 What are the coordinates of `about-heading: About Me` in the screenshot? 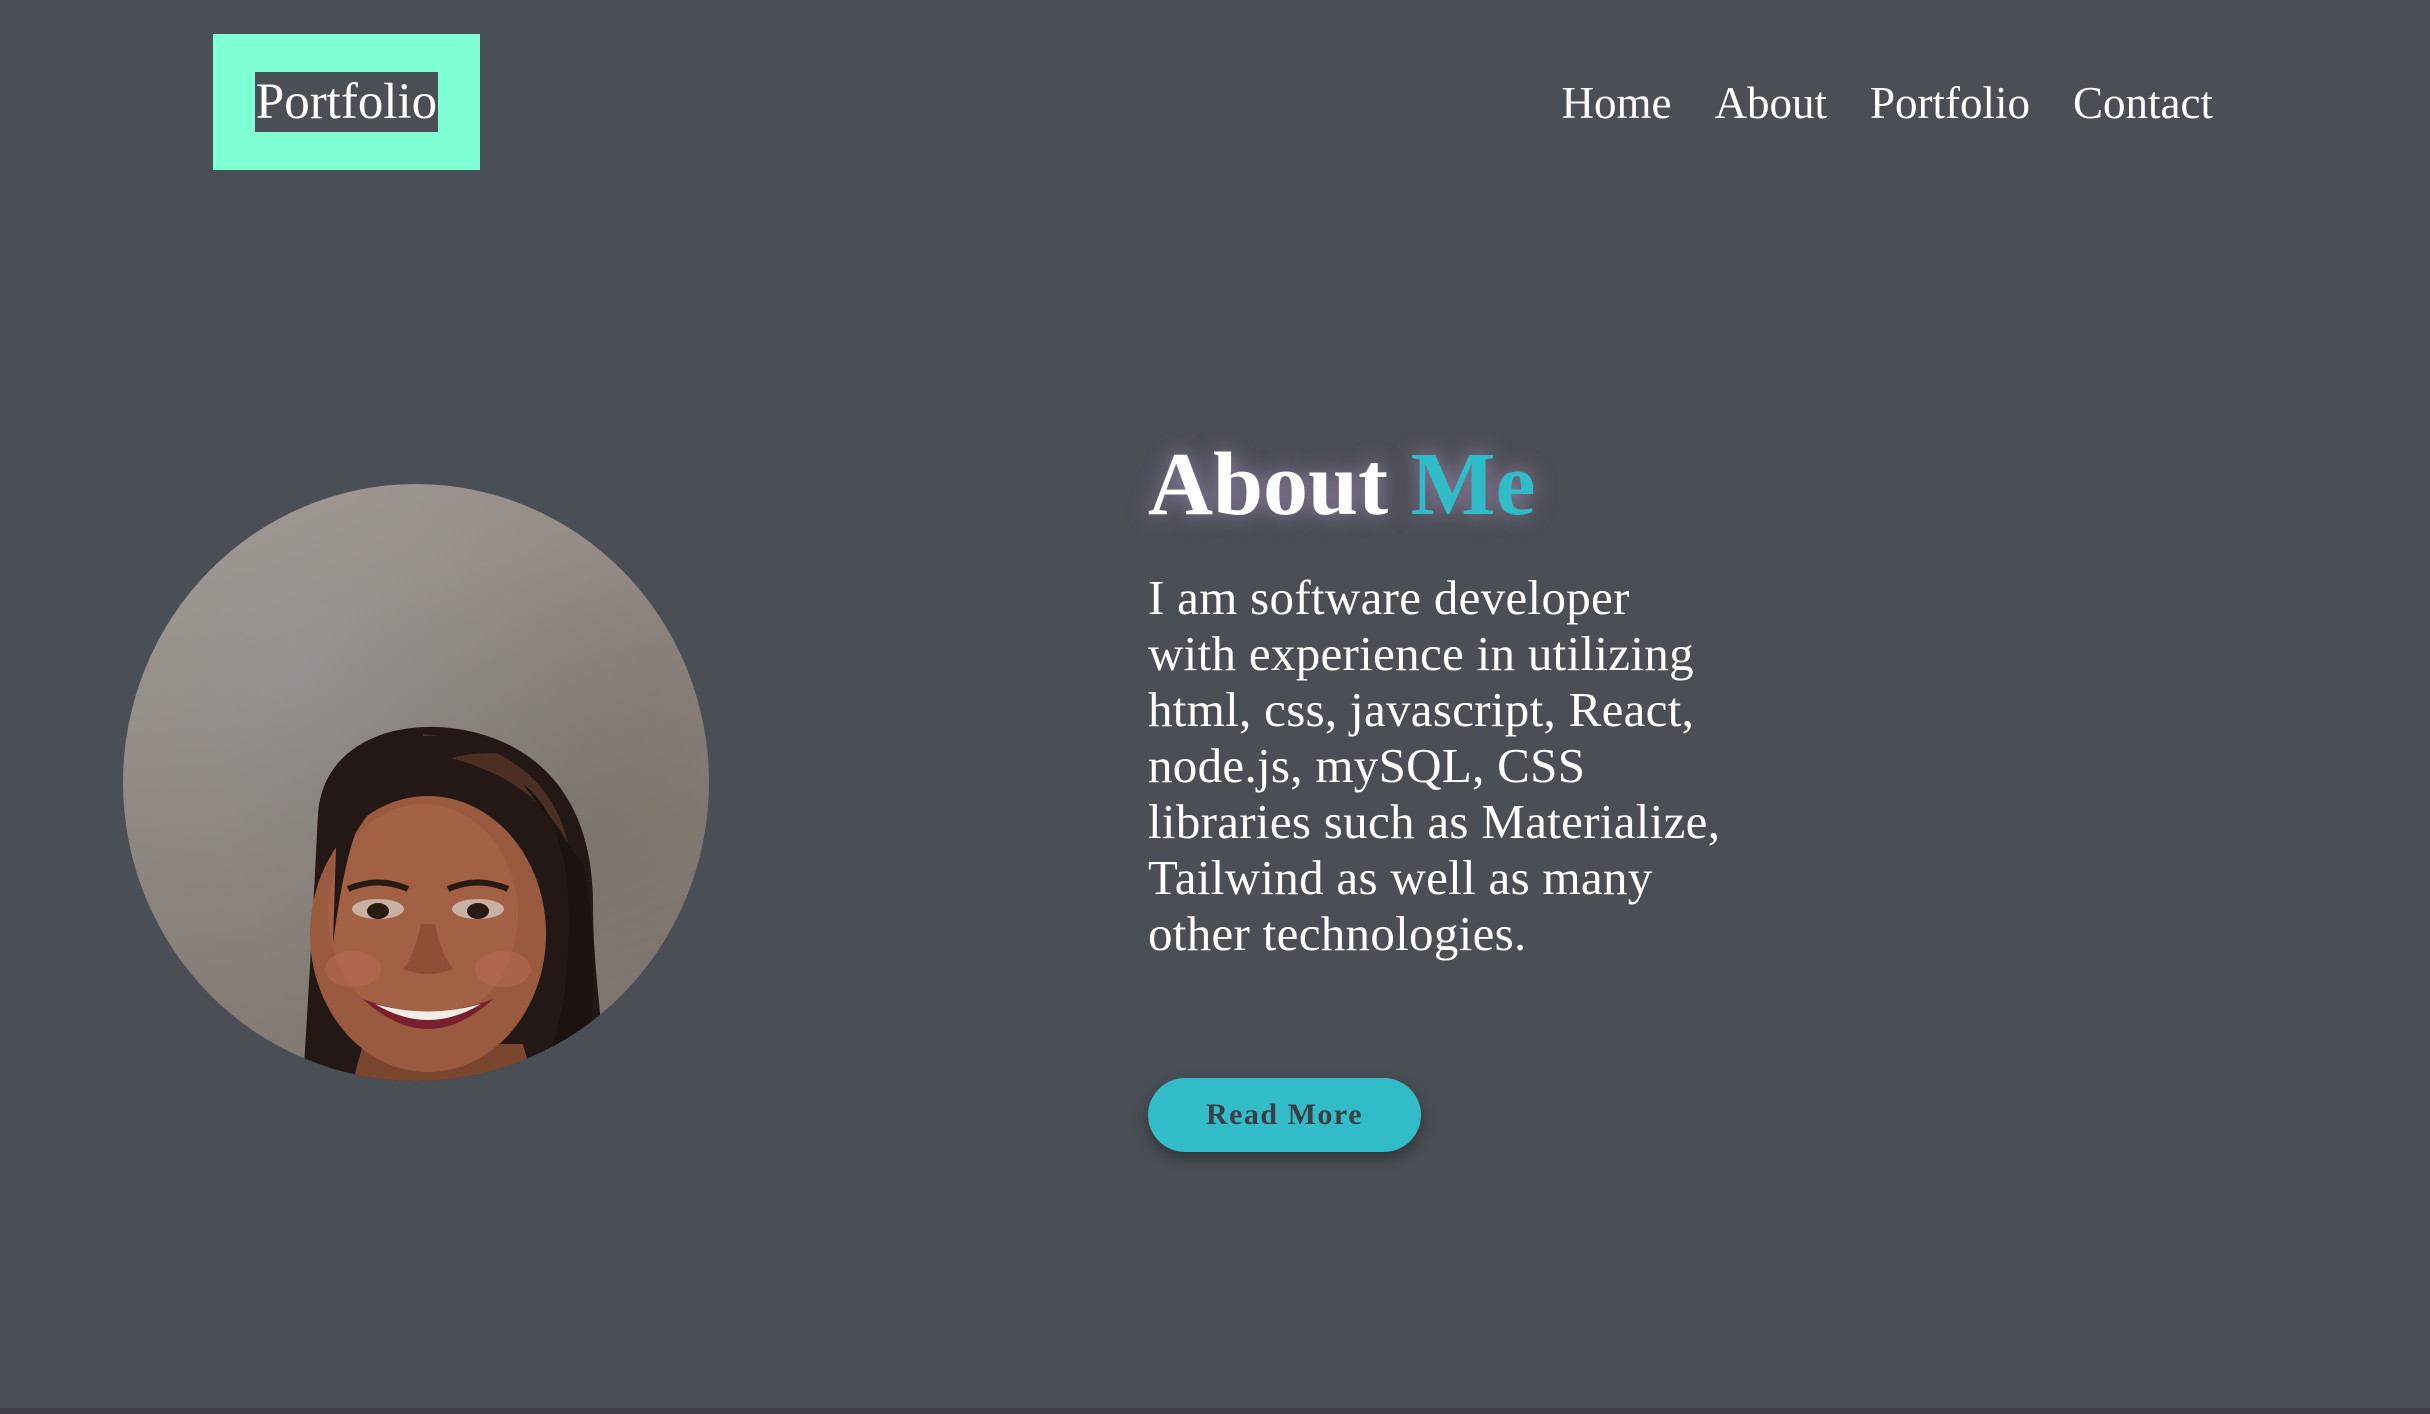 It's located at (1341, 485).